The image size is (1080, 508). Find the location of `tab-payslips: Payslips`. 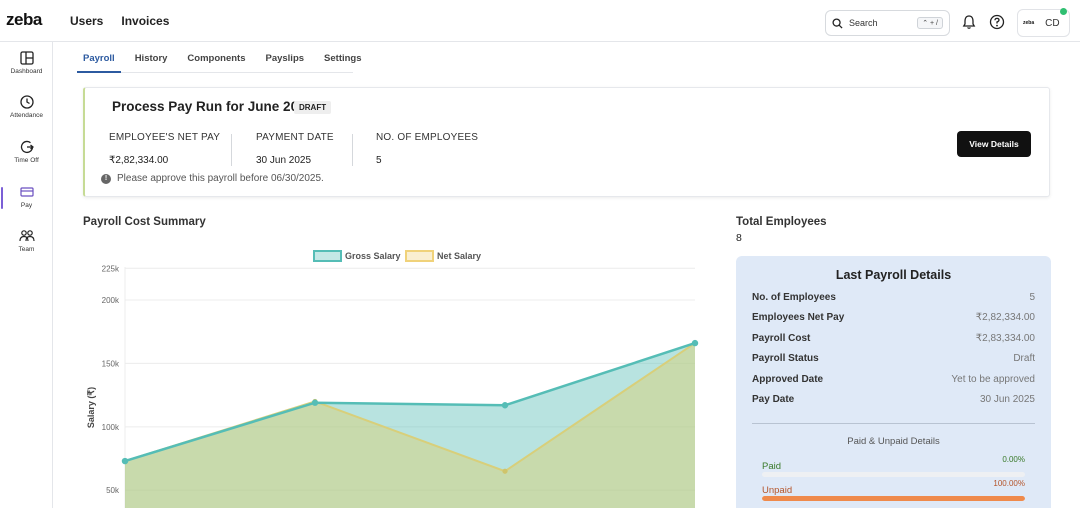

tab-payslips: Payslips is located at coordinates (284, 58).